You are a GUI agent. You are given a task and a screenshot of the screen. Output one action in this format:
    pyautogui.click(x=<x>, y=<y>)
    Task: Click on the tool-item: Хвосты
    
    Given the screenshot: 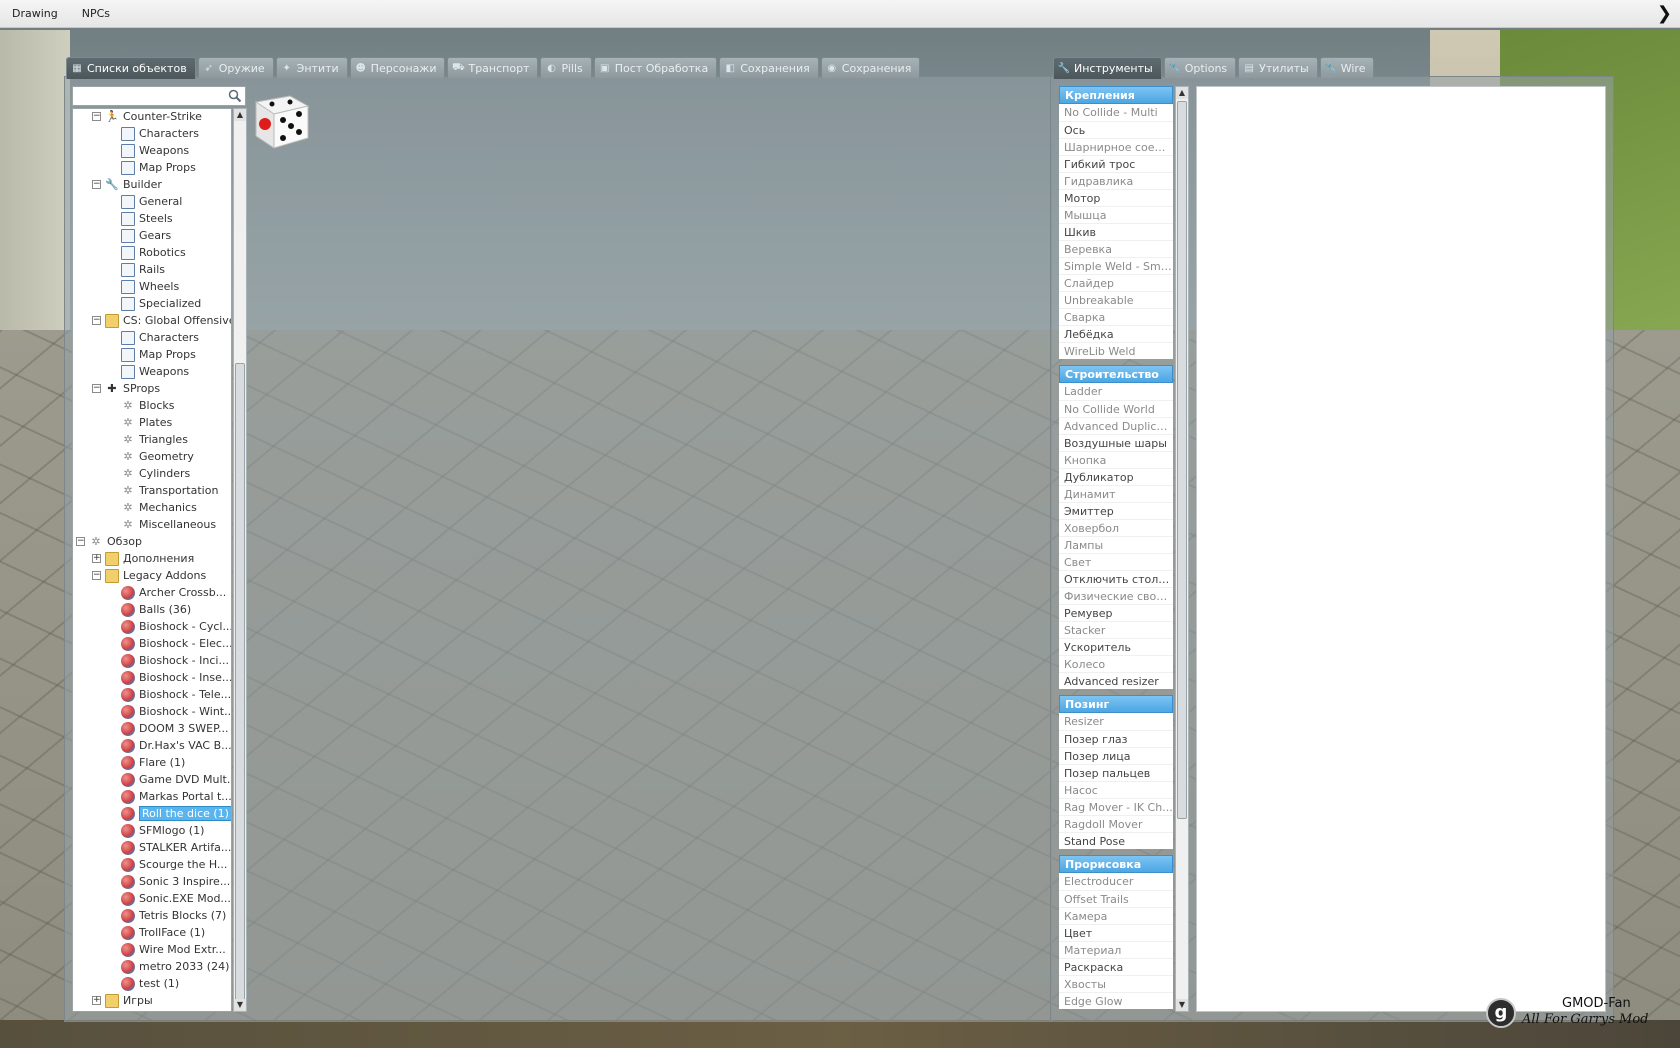 What is the action you would take?
    pyautogui.click(x=1116, y=983)
    